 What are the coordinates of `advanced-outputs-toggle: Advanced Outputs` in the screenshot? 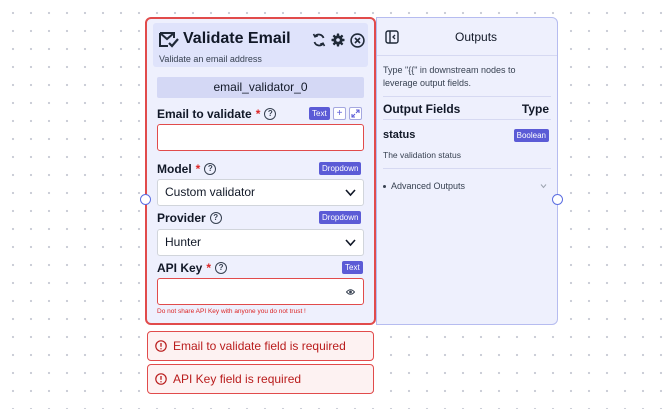 It's located at (424, 186).